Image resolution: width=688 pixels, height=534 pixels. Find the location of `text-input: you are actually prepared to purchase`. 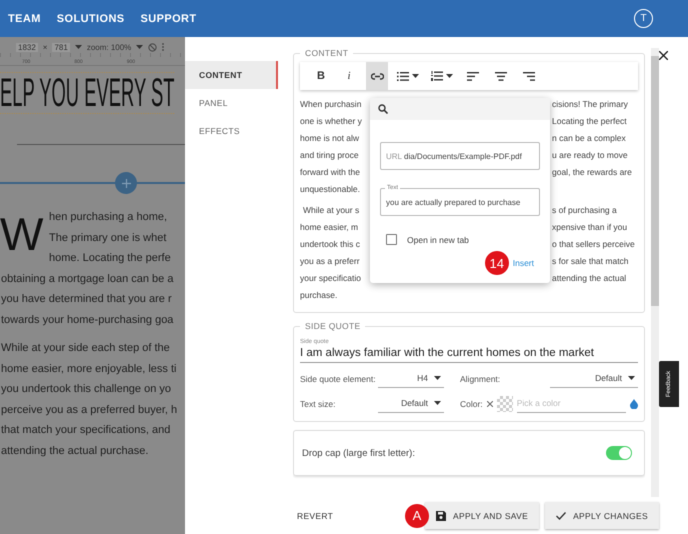

text-input: you are actually prepared to purchase is located at coordinates (460, 202).